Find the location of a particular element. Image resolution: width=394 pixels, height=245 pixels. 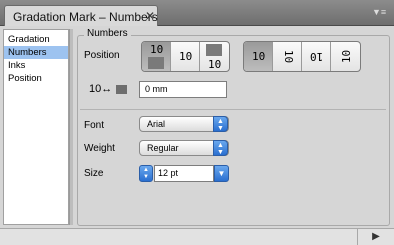

position-below-button: 10 is located at coordinates (214, 56).